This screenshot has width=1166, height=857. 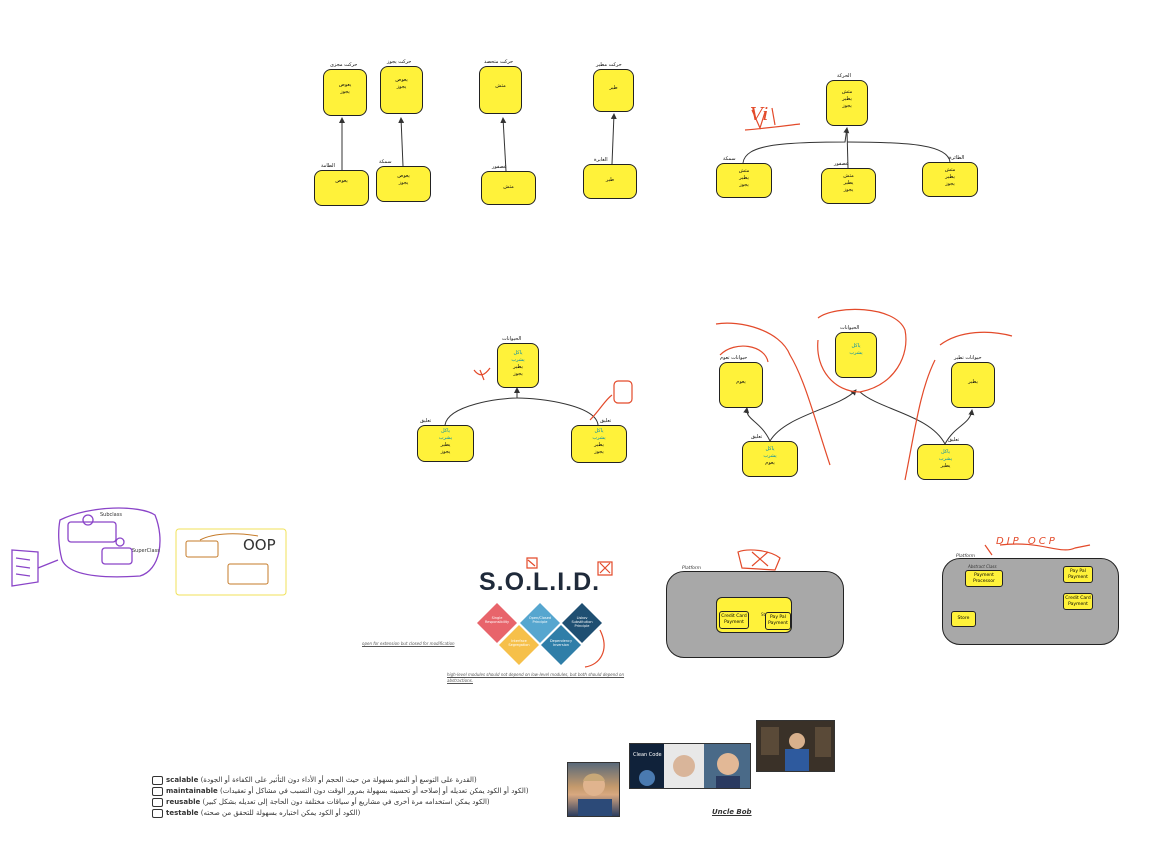 I want to click on node-animals: الحيوانات یاکل یشرب, so click(x=856, y=351).